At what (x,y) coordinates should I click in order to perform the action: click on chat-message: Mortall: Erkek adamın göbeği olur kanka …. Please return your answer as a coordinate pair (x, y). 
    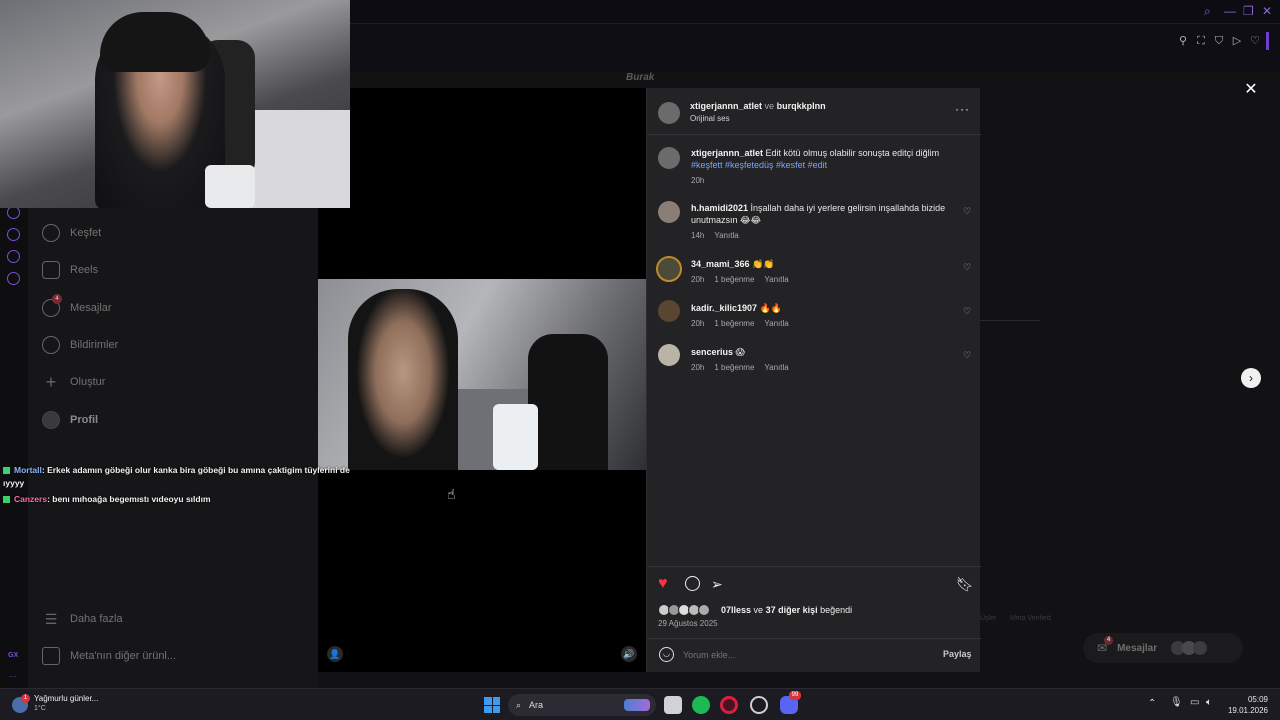
    Looking at the image, I should click on (183, 477).